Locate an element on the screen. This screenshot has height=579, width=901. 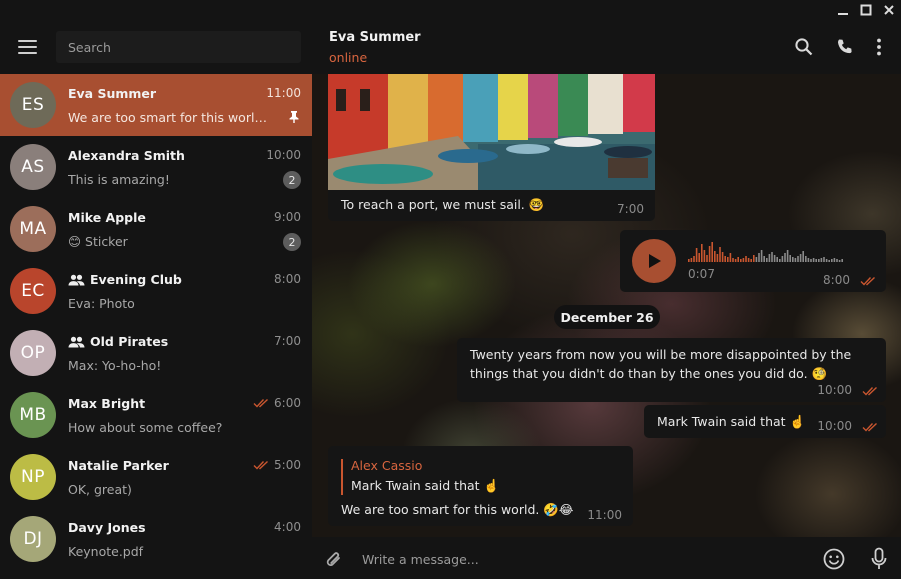
avatar: EC is located at coordinates (33, 291).